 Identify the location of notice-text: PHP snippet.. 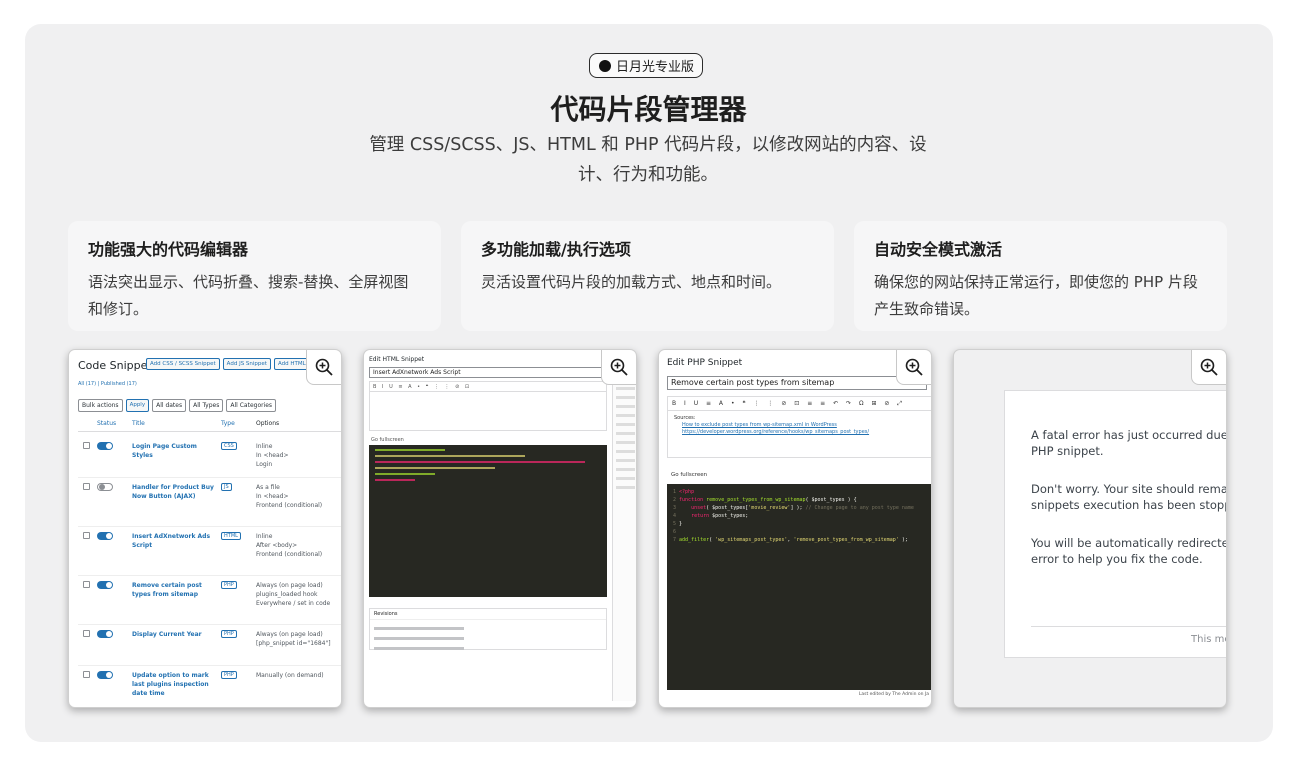
(1067, 451).